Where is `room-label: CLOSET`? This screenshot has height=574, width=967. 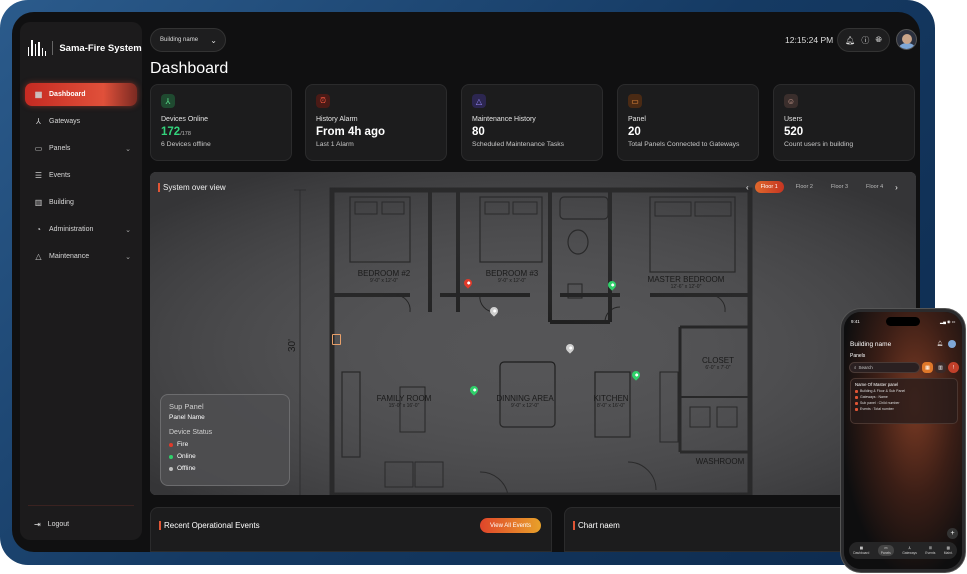 room-label: CLOSET is located at coordinates (717, 360).